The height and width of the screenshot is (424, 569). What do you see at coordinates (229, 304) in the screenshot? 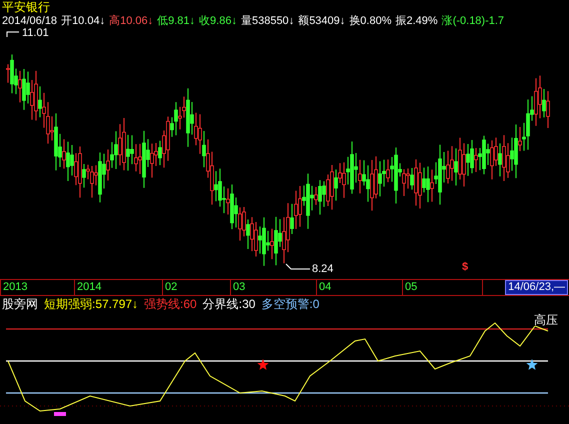
I see `indicator-legend: 分界线:30` at bounding box center [229, 304].